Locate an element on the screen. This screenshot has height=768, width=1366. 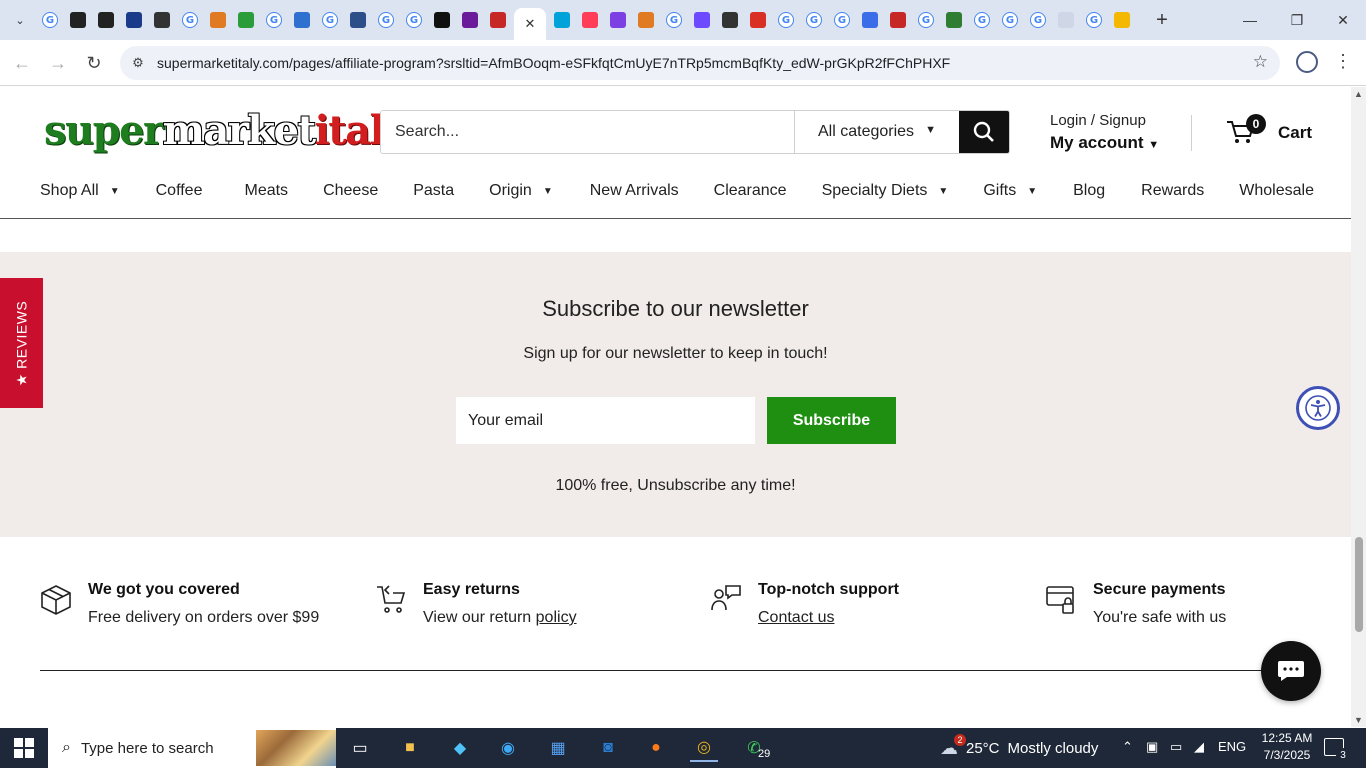
language-indicator: ENG is located at coordinates (1232, 746).